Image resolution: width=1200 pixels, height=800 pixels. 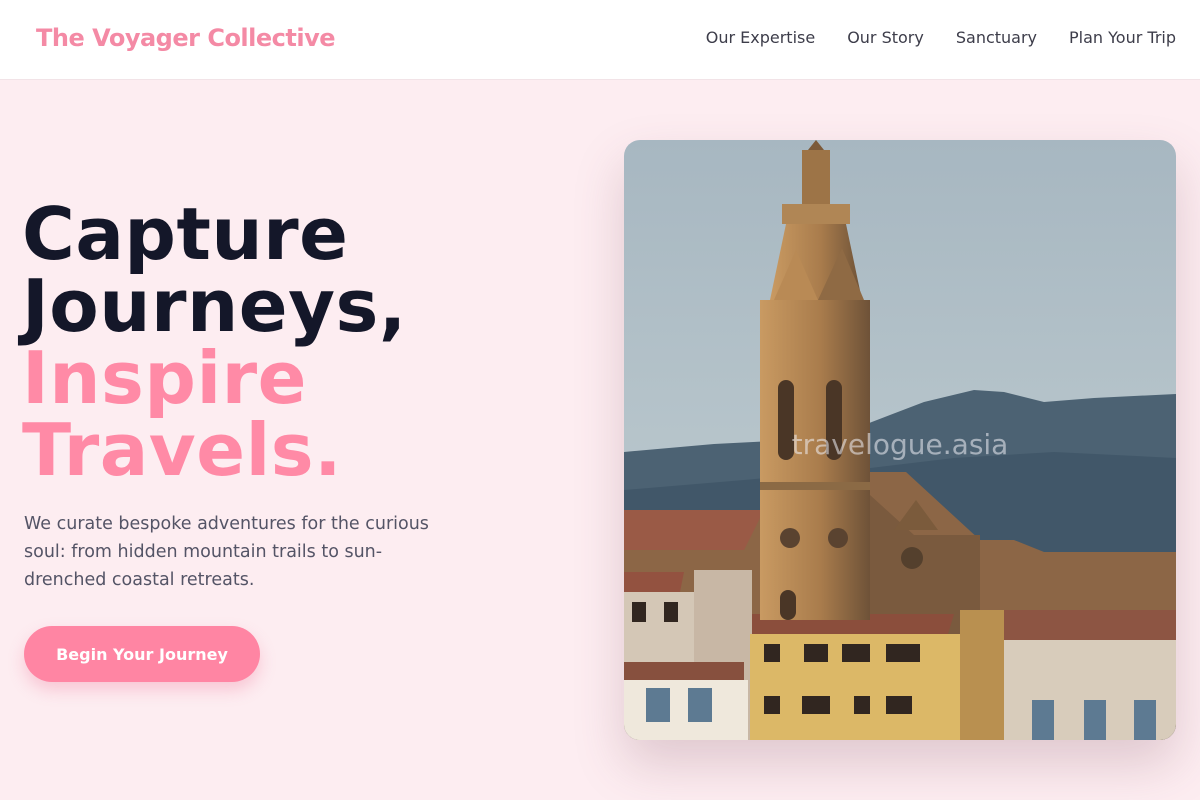 What do you see at coordinates (1122, 37) in the screenshot?
I see `nav-link-plan-your-trip: Plan Your Trip` at bounding box center [1122, 37].